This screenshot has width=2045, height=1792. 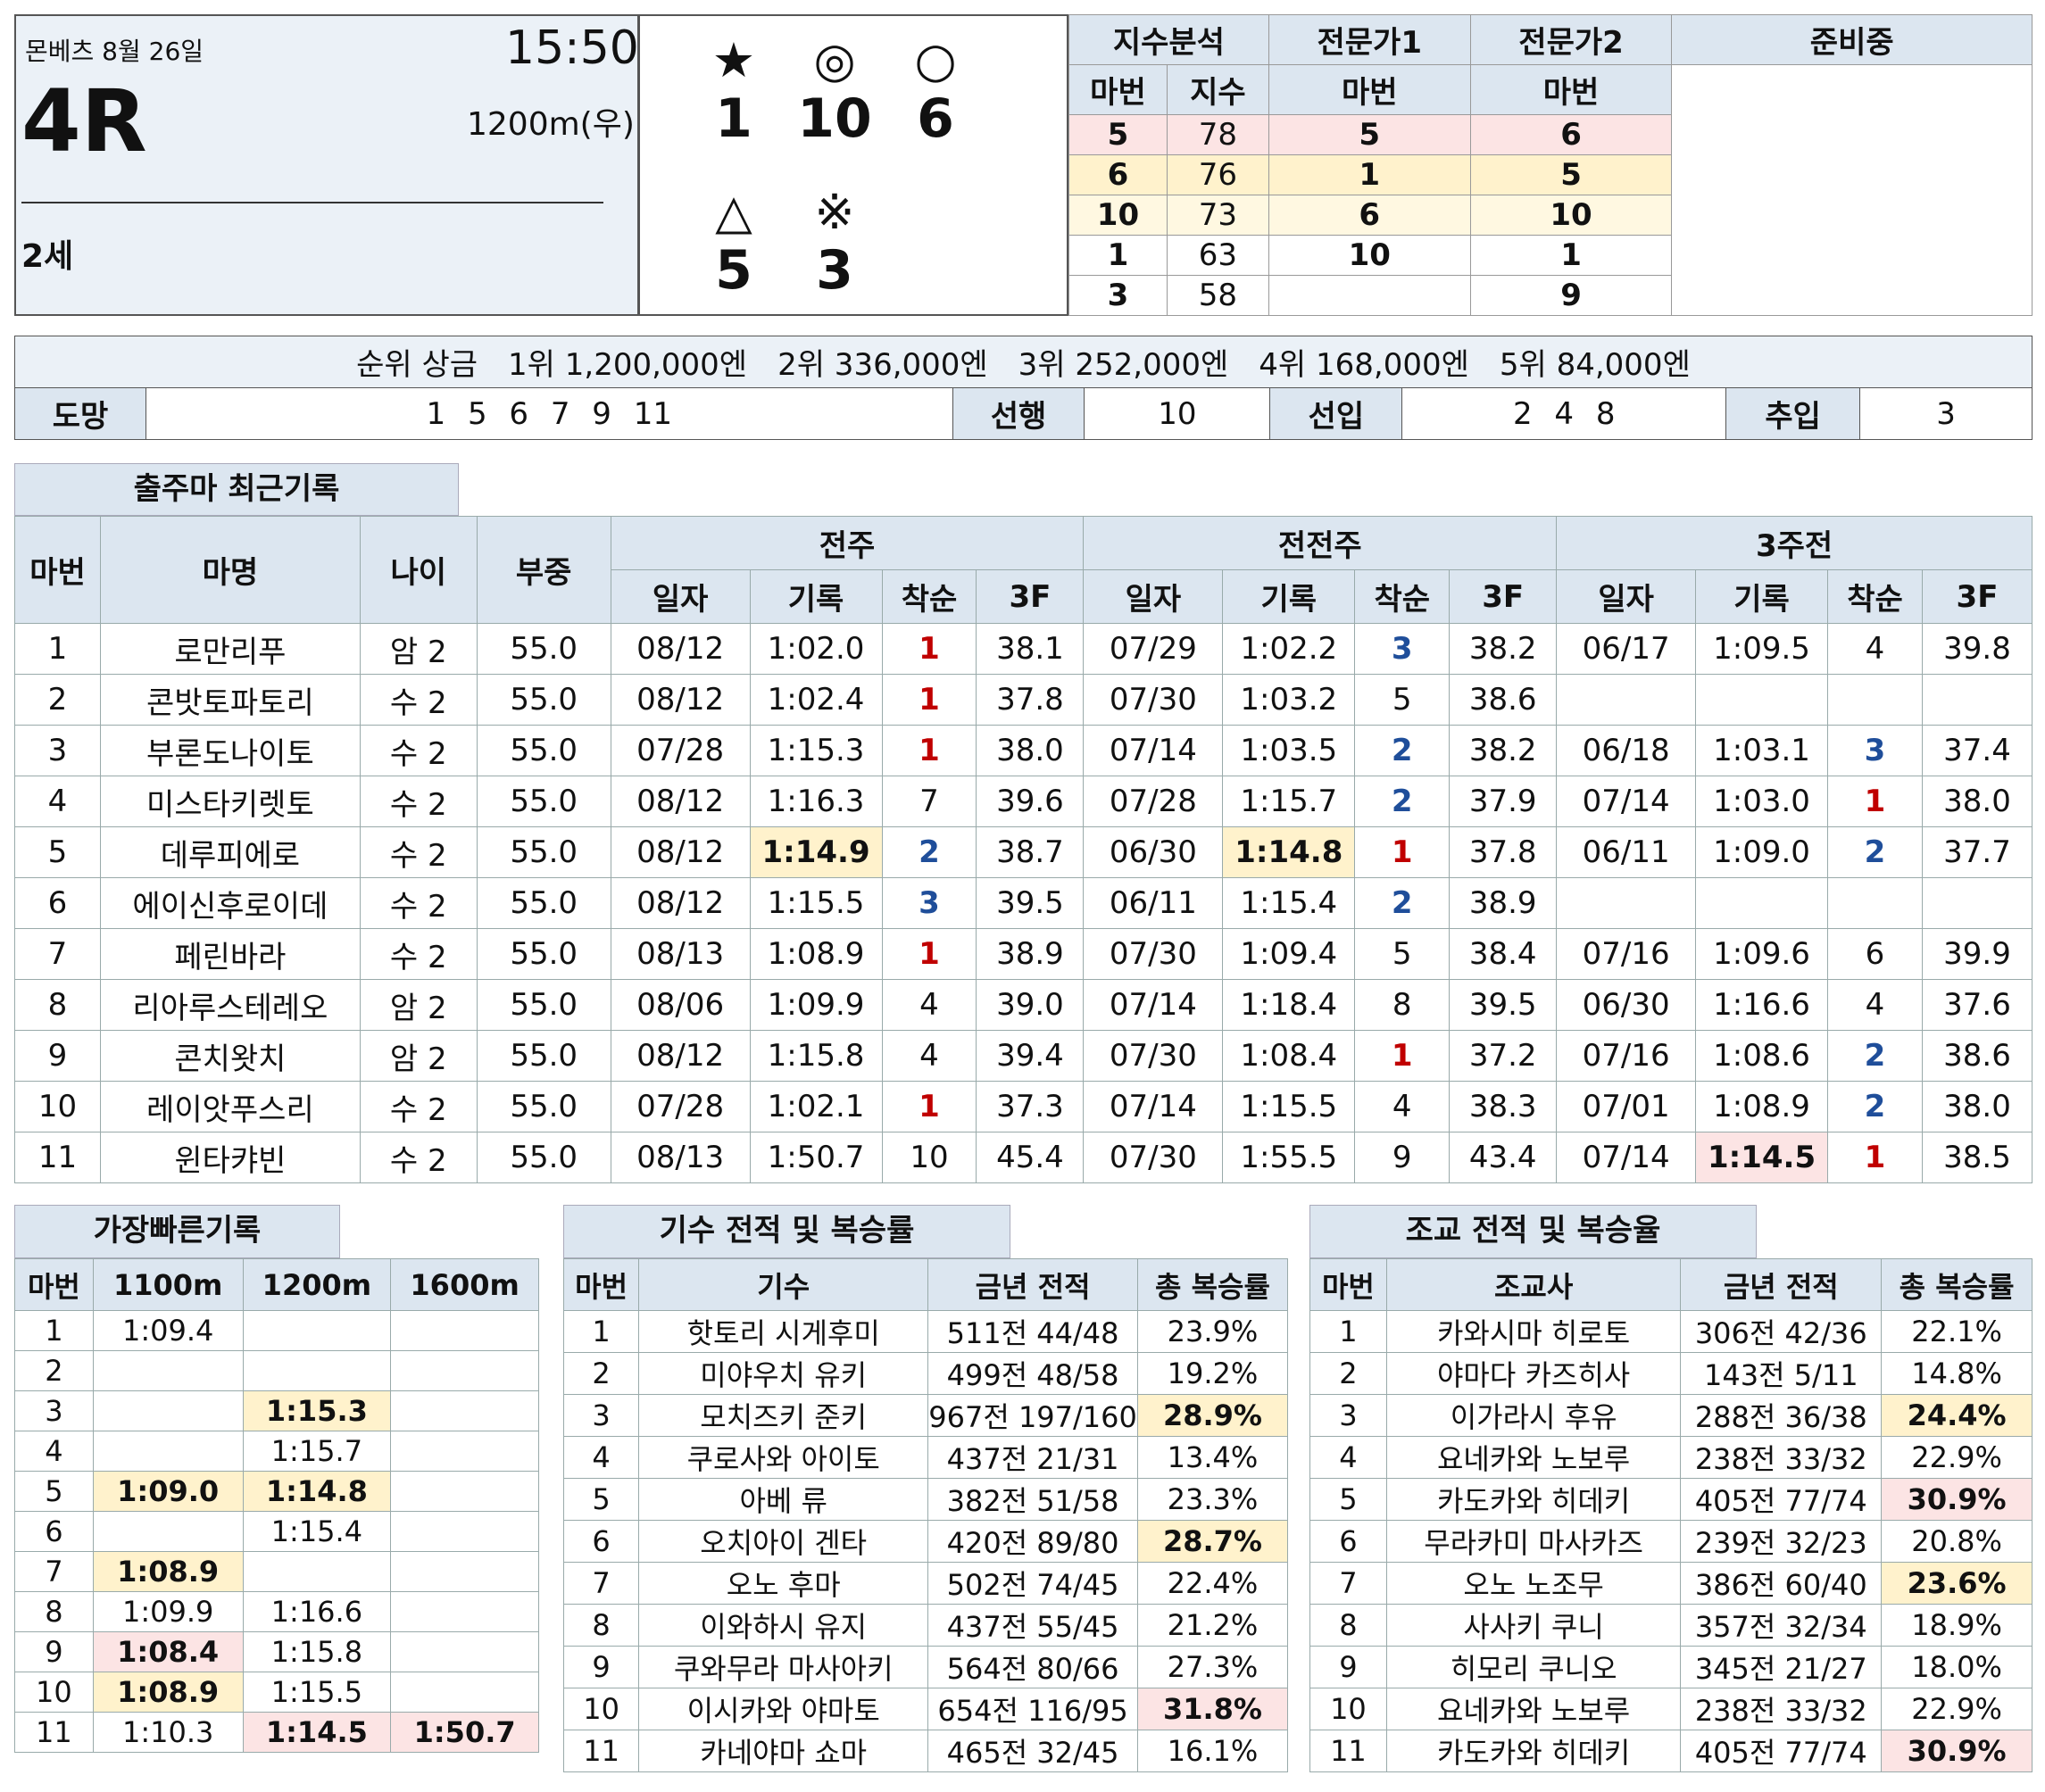 I want to click on section-title-jockey: 기수 전적 및 복승률, so click(x=786, y=1231).